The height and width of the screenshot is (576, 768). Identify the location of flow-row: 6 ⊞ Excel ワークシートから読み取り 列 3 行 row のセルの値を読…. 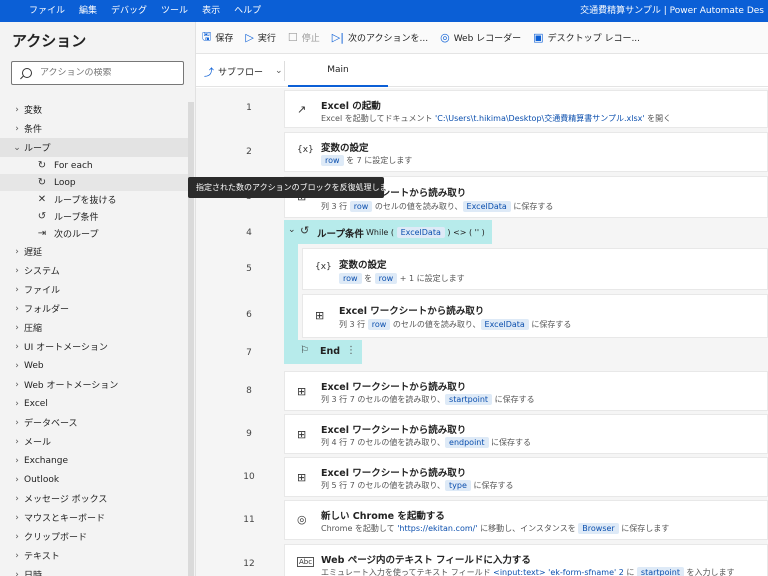
(482, 316).